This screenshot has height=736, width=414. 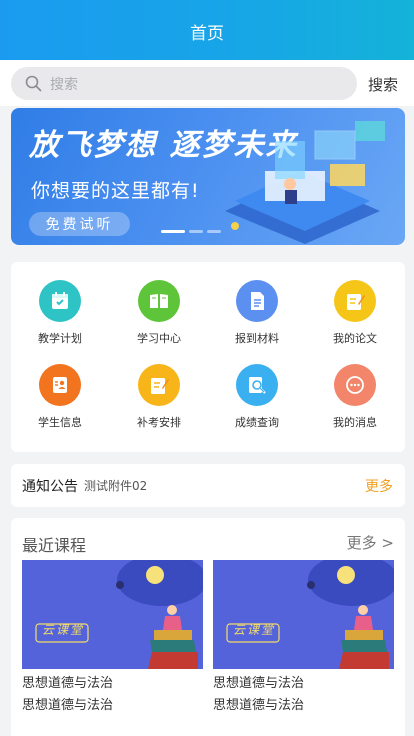 I want to click on grid-item-label: 我的消息, so click(x=355, y=422).